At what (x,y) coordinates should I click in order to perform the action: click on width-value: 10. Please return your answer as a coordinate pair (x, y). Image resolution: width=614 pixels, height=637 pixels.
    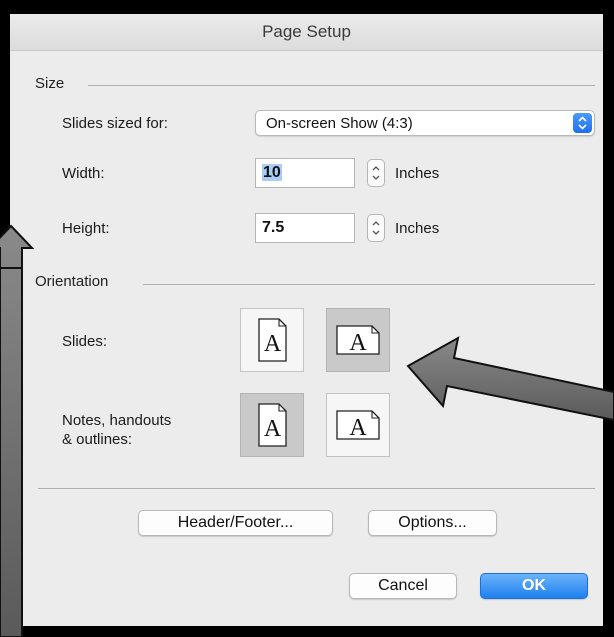
    Looking at the image, I should click on (272, 172).